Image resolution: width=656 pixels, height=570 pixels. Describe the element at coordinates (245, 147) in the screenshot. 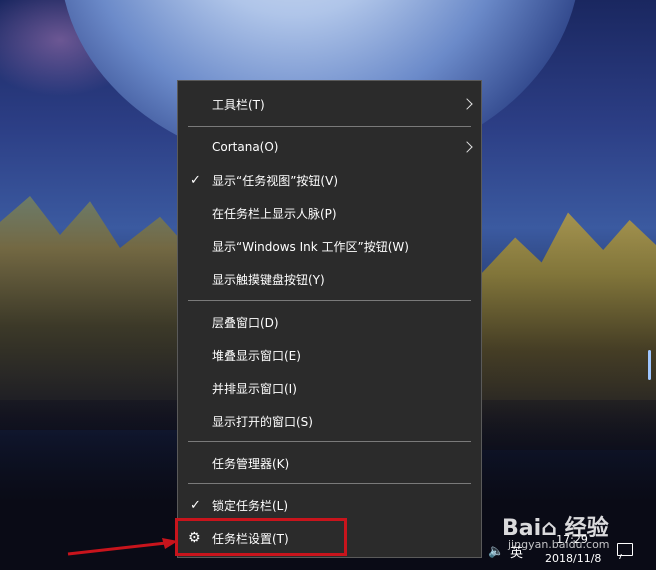

I see `menu-item-label: Cortana(O)` at that location.